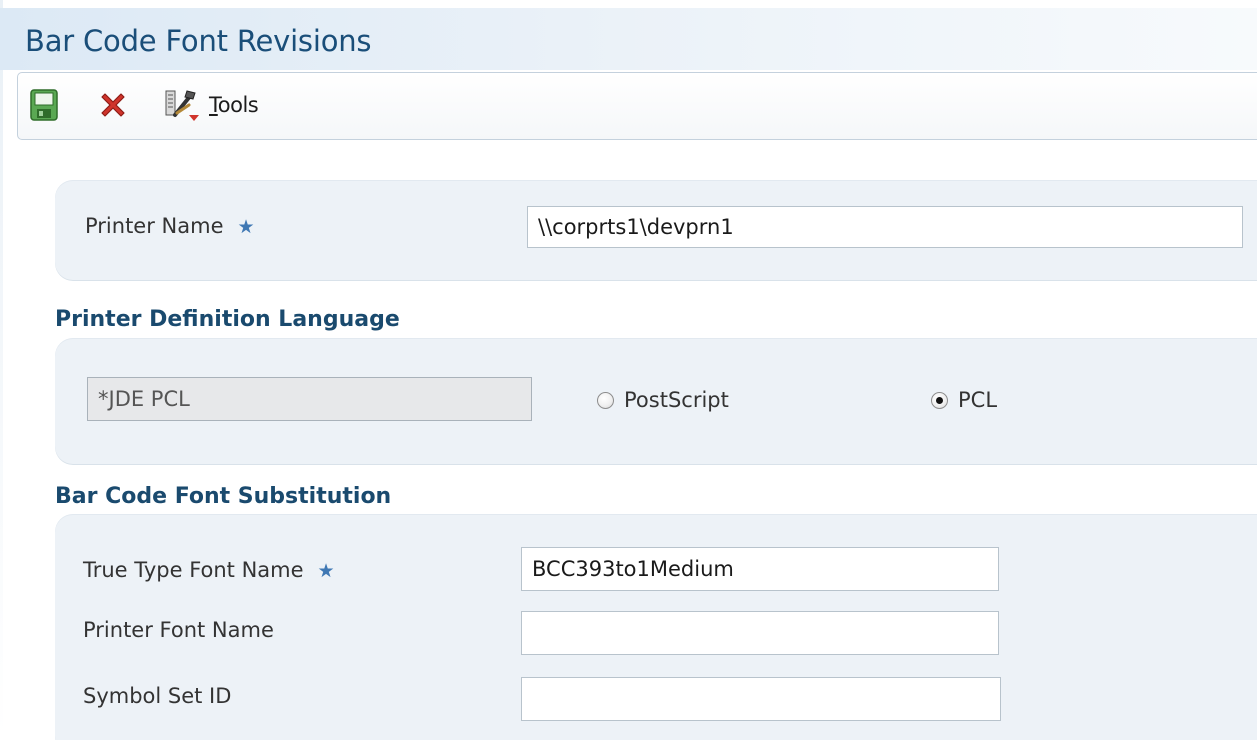 Image resolution: width=1257 pixels, height=740 pixels. What do you see at coordinates (234, 105) in the screenshot?
I see `tools-label: Tools` at bounding box center [234, 105].